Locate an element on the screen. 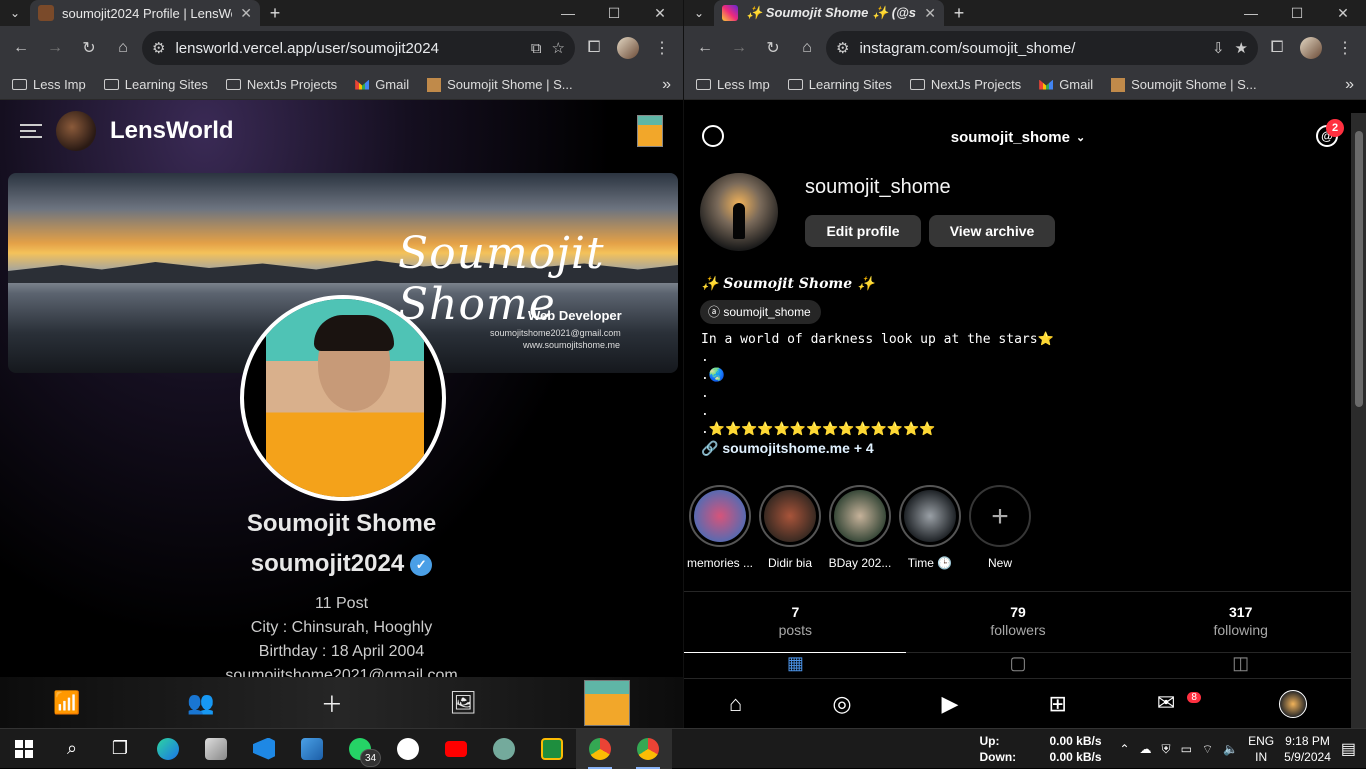 The width and height of the screenshot is (1366, 769). page-scrollbar is located at coordinates (1358, 420).